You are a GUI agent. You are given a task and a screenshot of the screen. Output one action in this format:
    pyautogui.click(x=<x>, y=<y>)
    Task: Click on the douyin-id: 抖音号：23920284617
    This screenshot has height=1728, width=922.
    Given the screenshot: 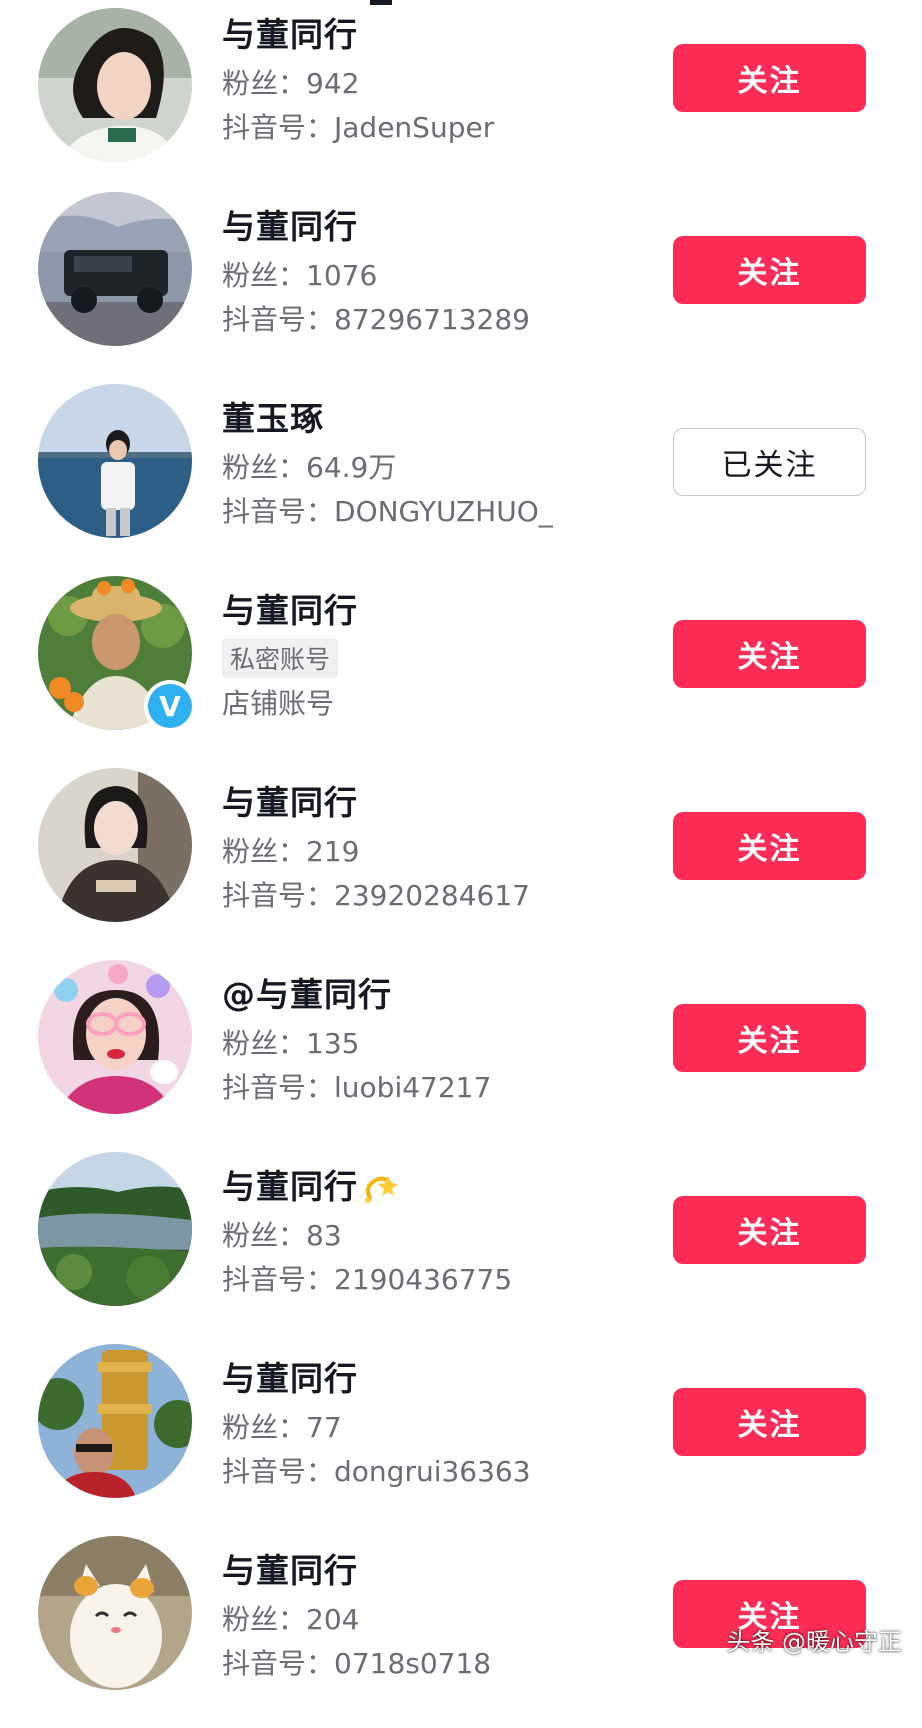 What is the action you would take?
    pyautogui.click(x=376, y=895)
    